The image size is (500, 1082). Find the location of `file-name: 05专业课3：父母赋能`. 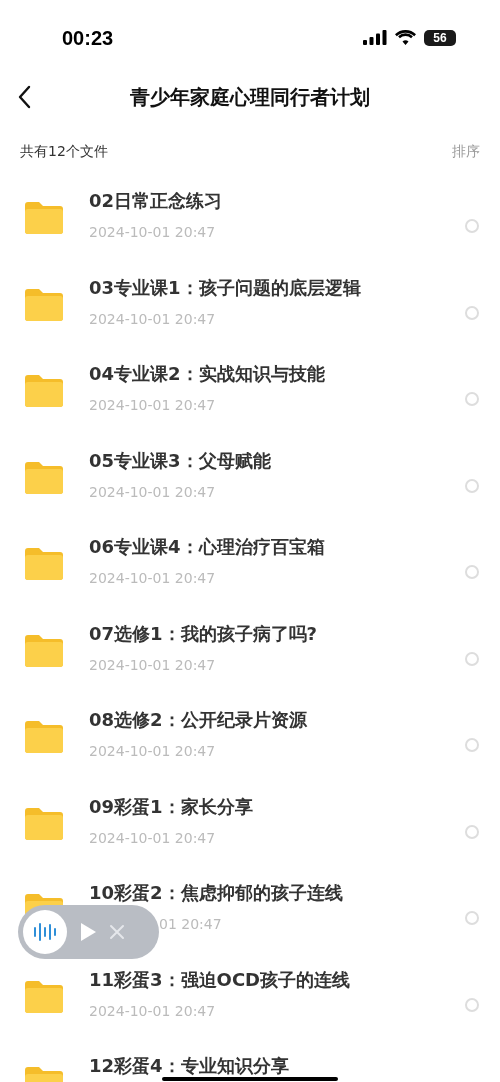

file-name: 05专业课3：父母赋能 is located at coordinates (180, 460).